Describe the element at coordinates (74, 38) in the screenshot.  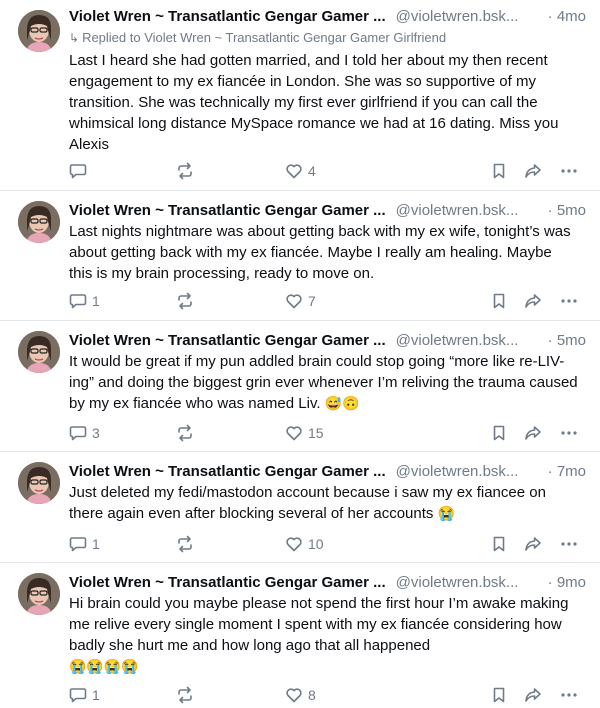
I see `reply-arrow-icon: ↳` at that location.